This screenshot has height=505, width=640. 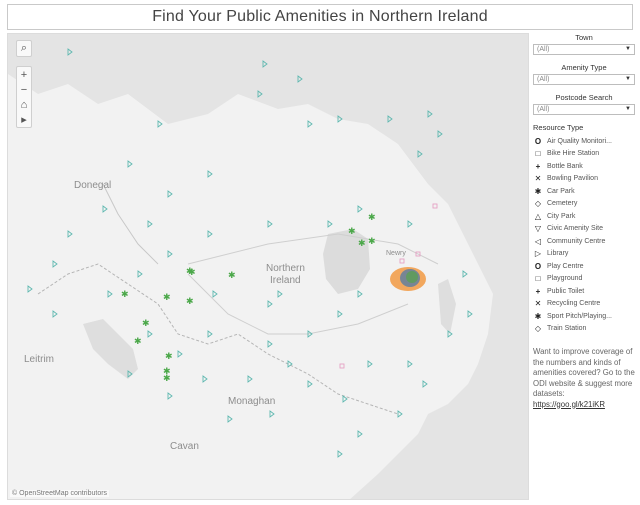 What do you see at coordinates (558, 127) in the screenshot?
I see `legend-title: Resource Type` at bounding box center [558, 127].